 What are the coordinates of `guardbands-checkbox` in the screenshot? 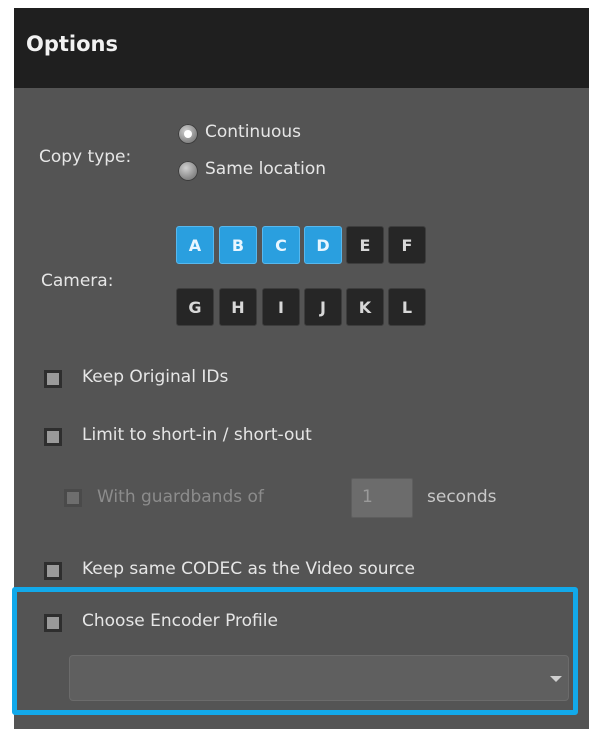 It's located at (73, 498).